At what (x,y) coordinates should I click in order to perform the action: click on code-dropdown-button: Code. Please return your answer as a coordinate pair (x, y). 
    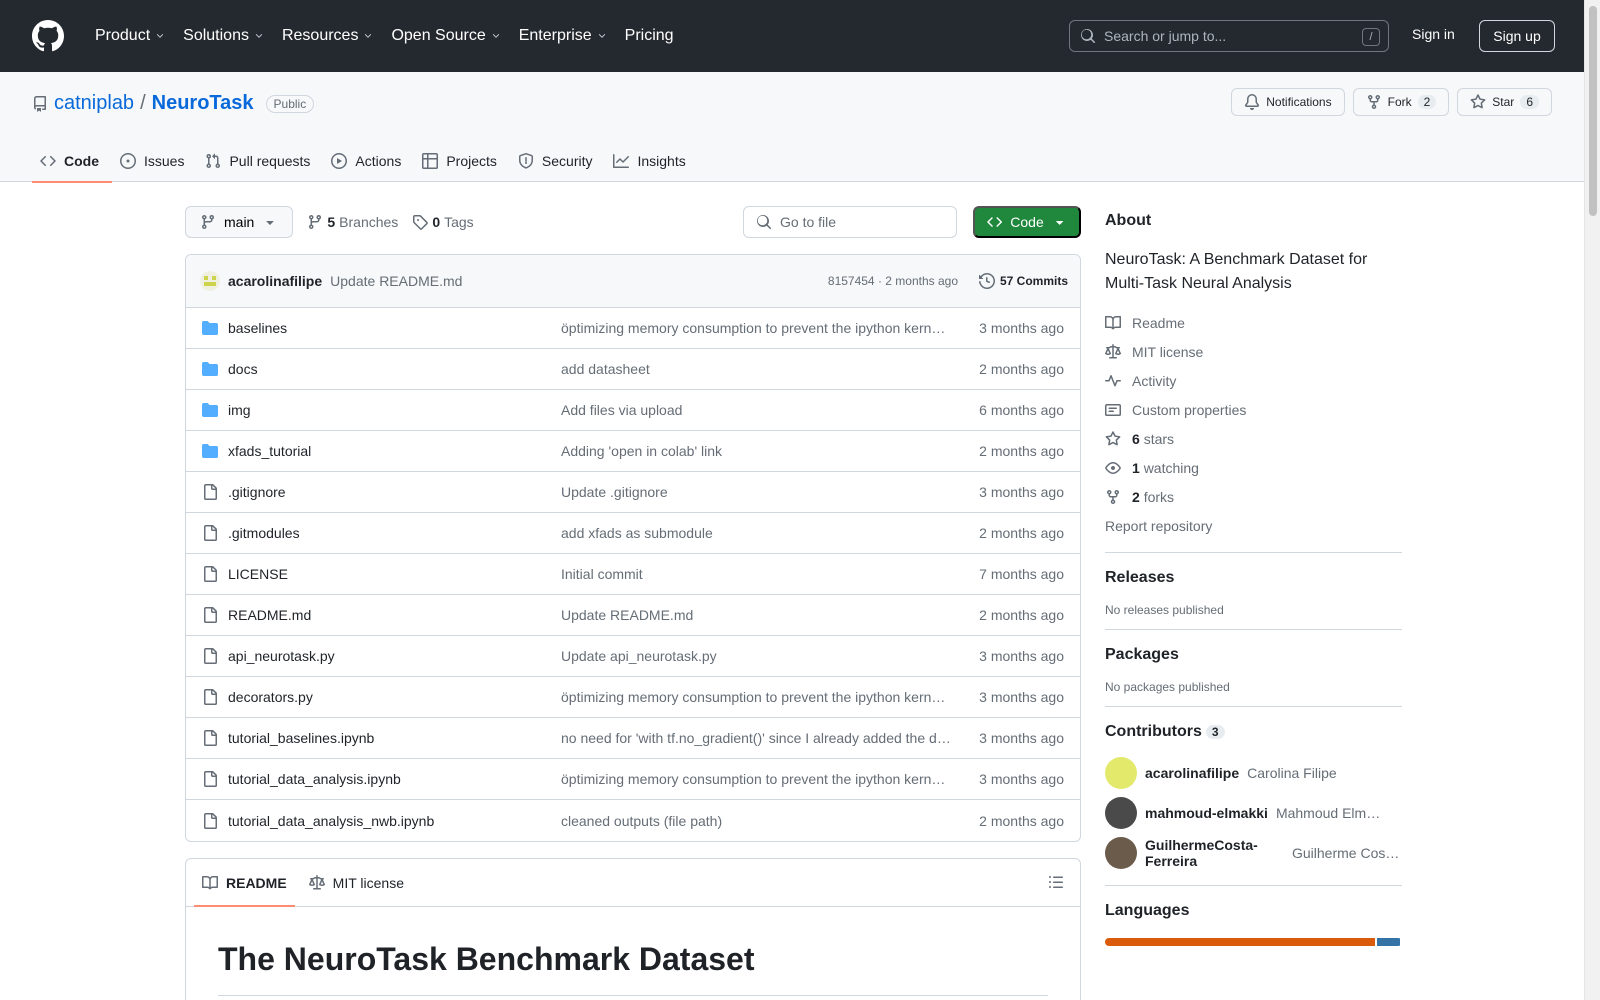
    Looking at the image, I should click on (1027, 222).